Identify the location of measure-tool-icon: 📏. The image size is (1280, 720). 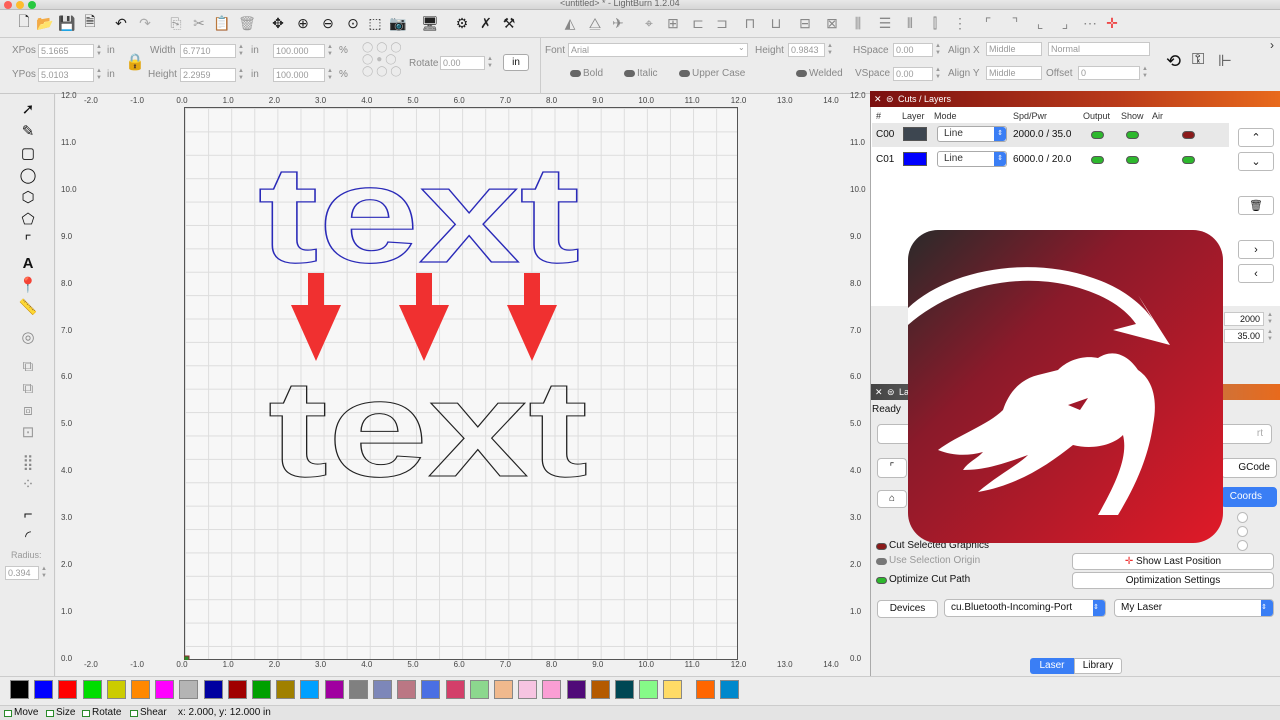
(28, 307).